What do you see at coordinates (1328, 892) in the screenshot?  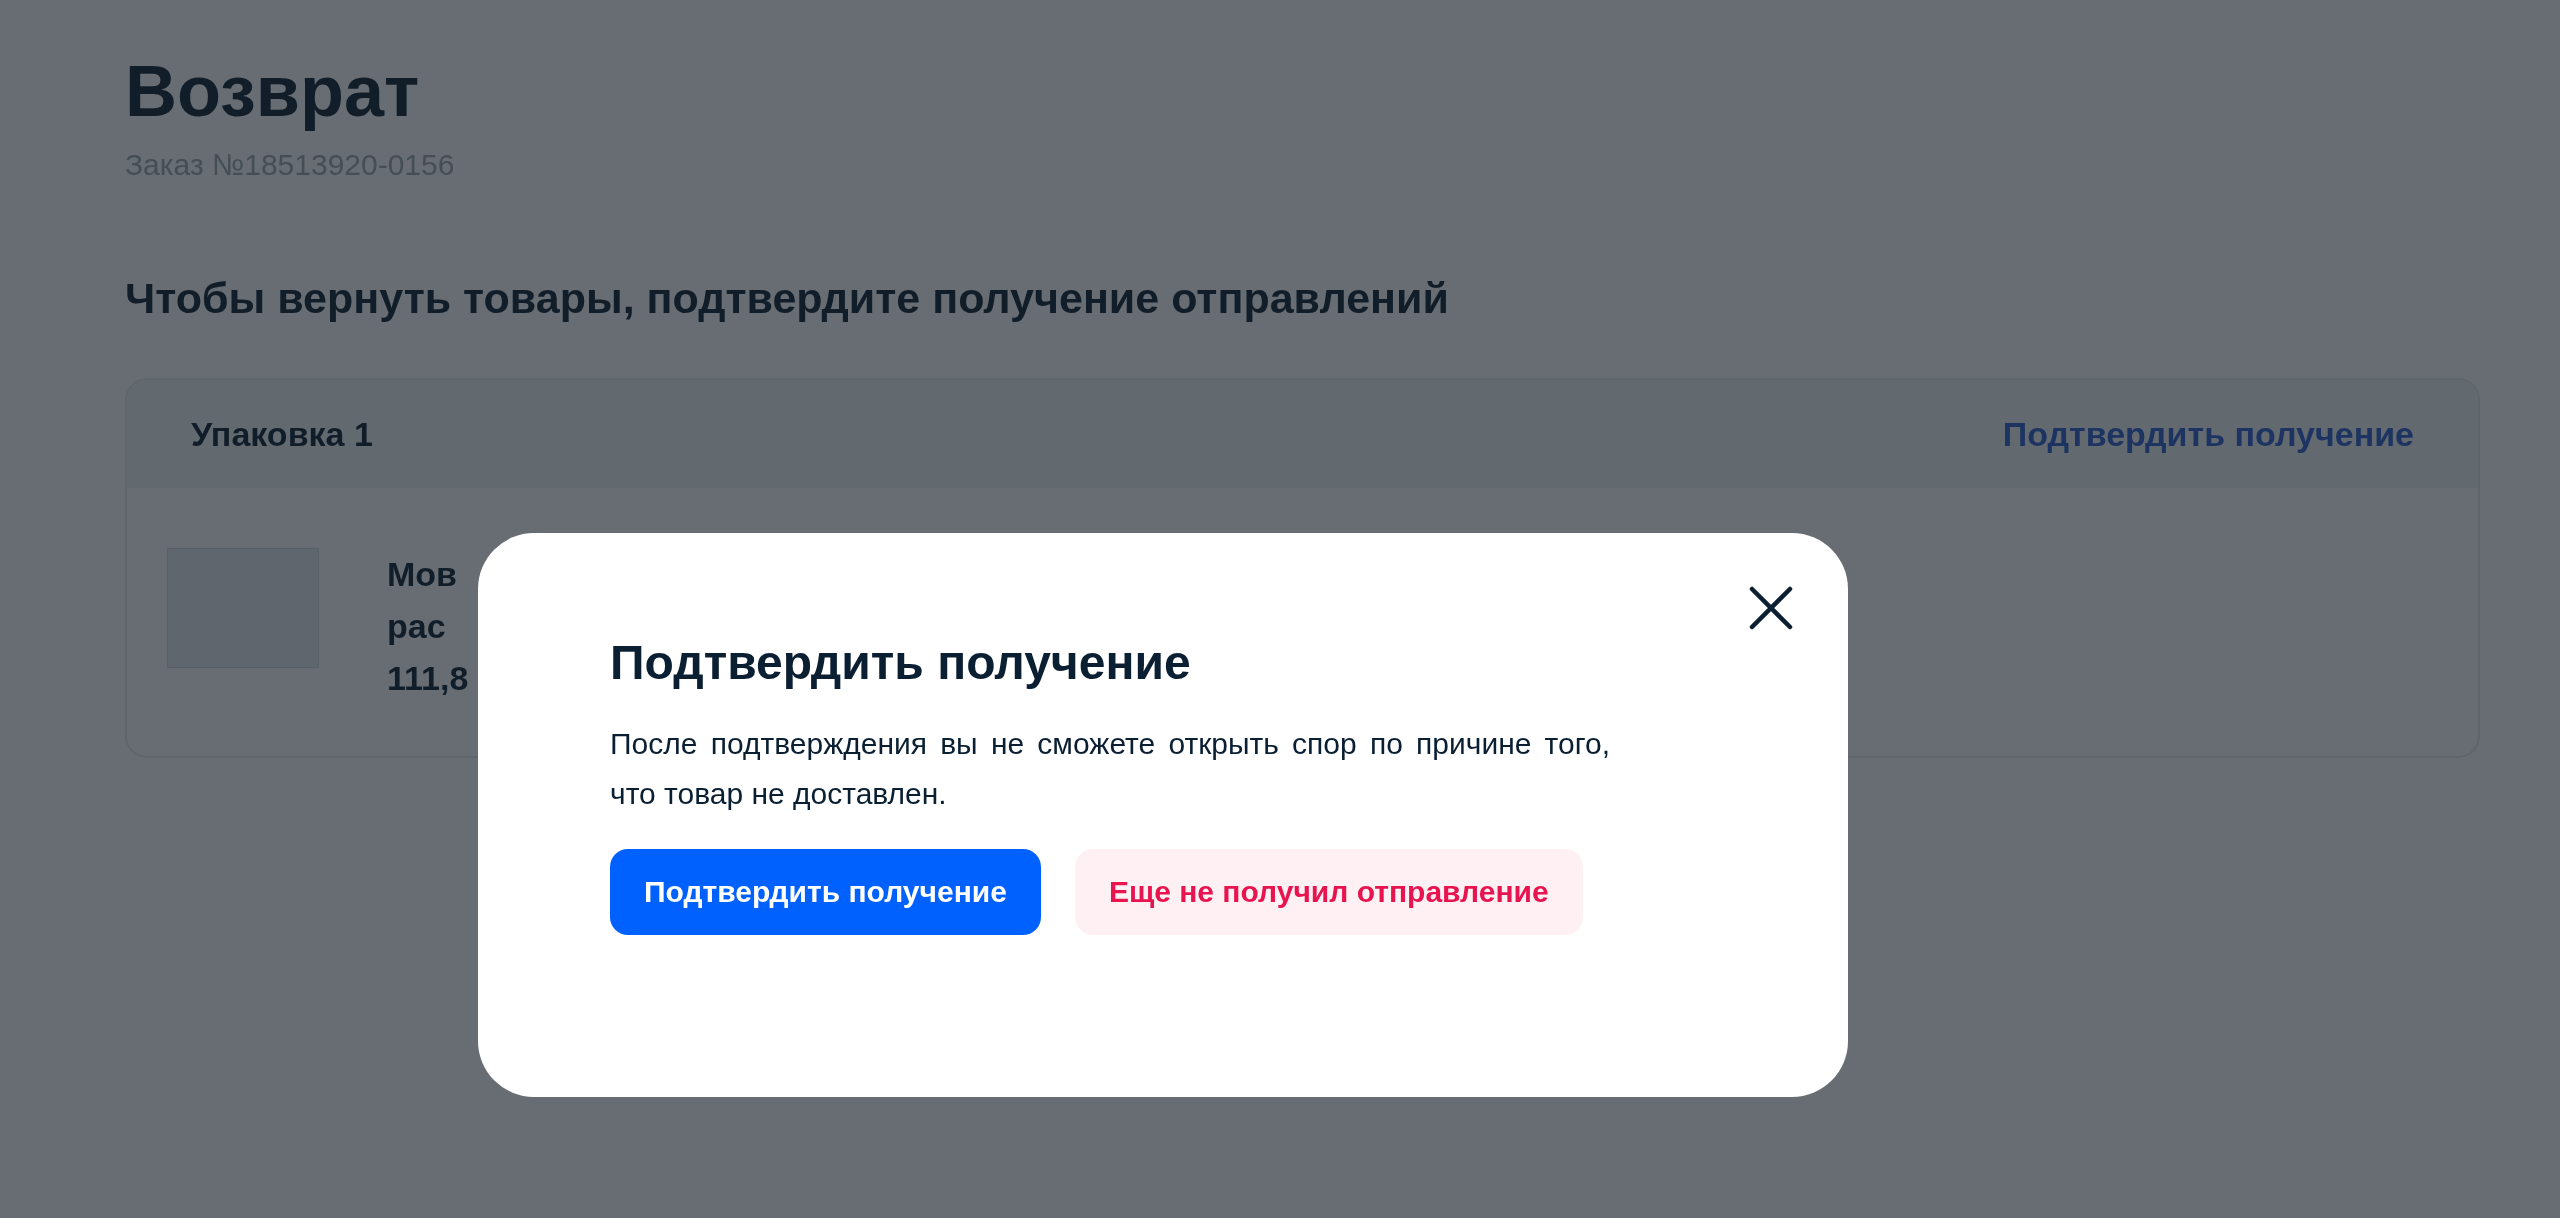 I see `not-received-button: Еще не получил отправление` at bounding box center [1328, 892].